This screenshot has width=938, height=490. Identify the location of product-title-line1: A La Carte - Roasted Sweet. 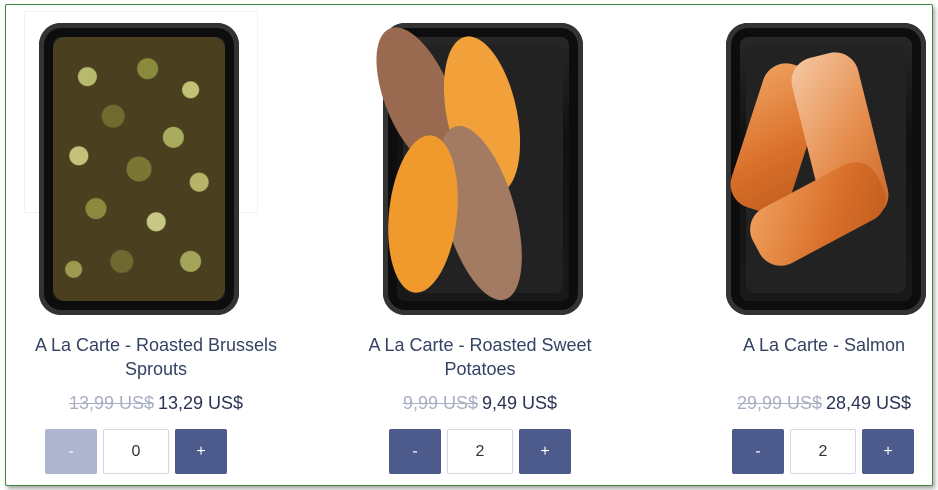
(480, 345).